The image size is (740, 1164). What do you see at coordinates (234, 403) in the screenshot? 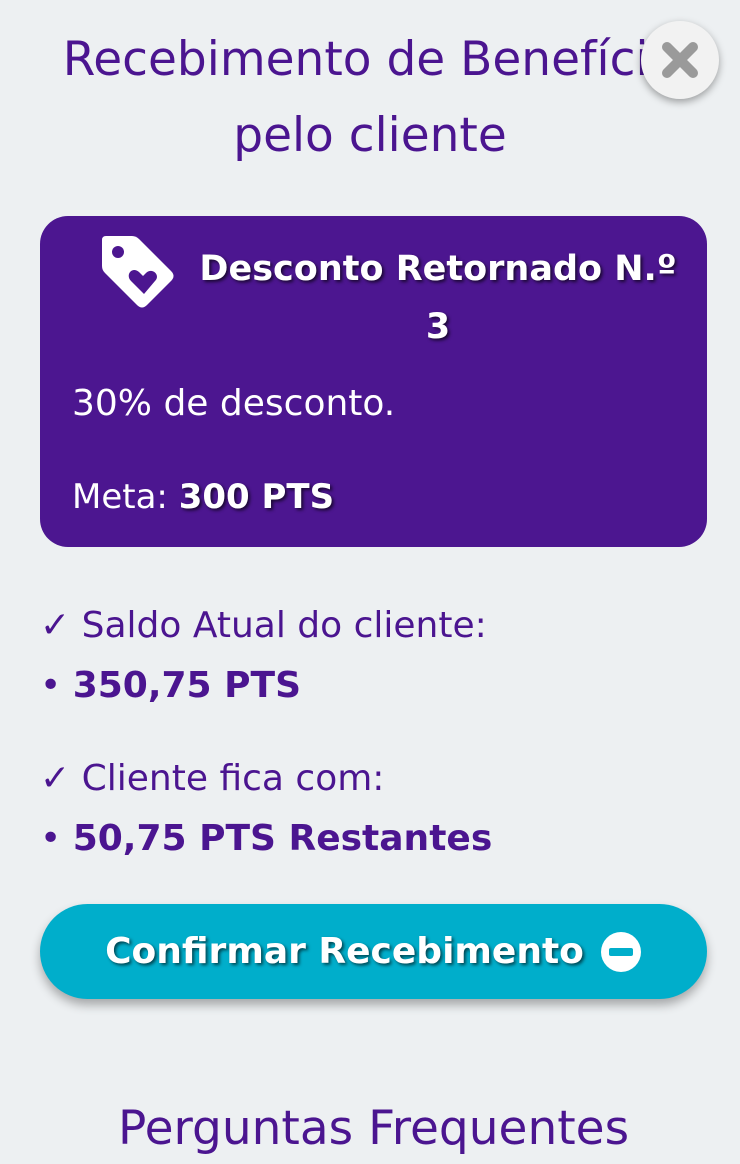
I see `benefit-description: 30% de desconto.` at bounding box center [234, 403].